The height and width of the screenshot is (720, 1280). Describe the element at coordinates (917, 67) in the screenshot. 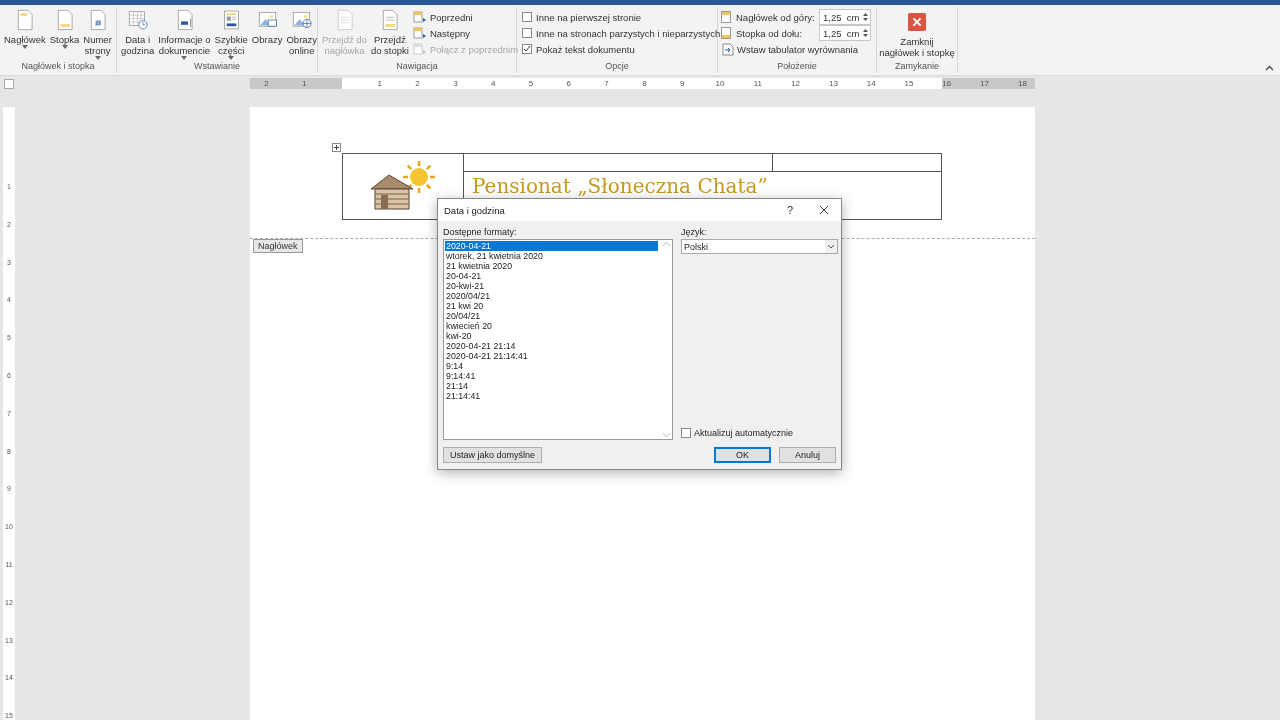

I see `group-label: Zamykanie` at that location.